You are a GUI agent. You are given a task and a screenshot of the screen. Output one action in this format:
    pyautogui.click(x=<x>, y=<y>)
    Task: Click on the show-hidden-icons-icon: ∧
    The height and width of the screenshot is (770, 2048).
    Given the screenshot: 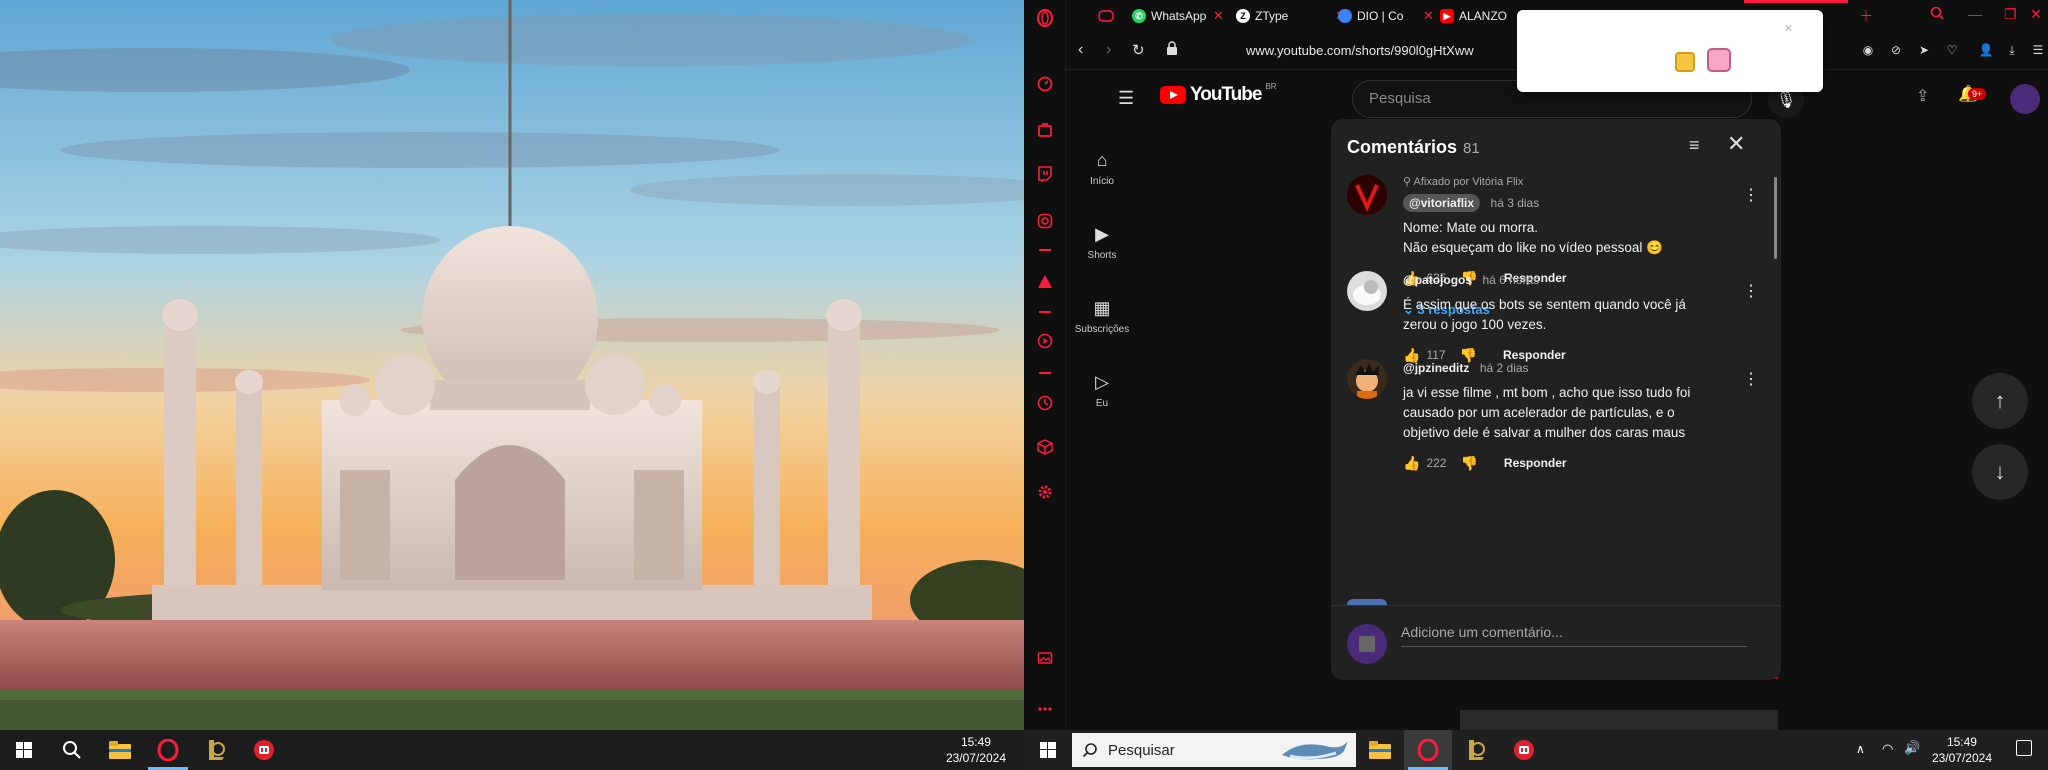 What is the action you would take?
    pyautogui.click(x=1860, y=749)
    